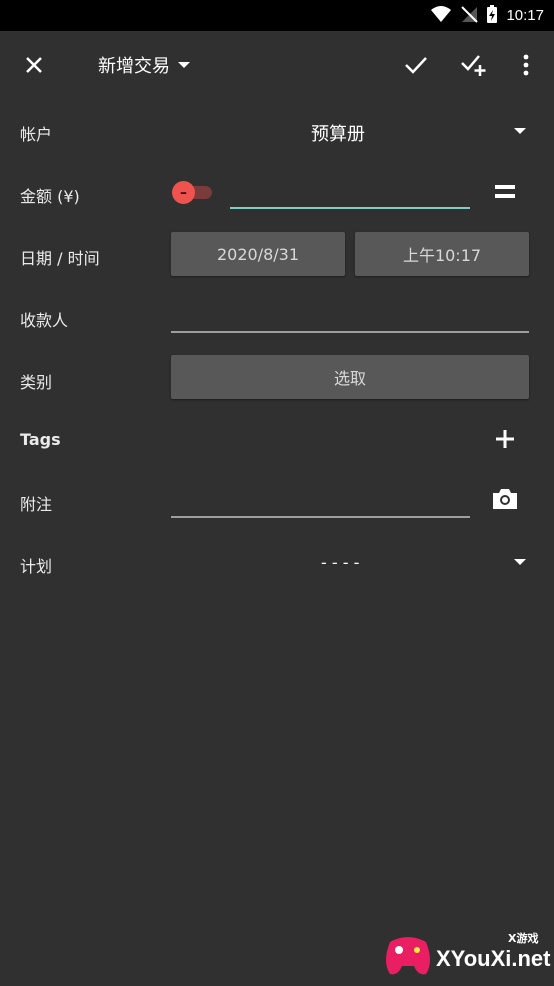 The width and height of the screenshot is (554, 986). Describe the element at coordinates (50, 196) in the screenshot. I see `amount-label: 金额 (¥)` at that location.